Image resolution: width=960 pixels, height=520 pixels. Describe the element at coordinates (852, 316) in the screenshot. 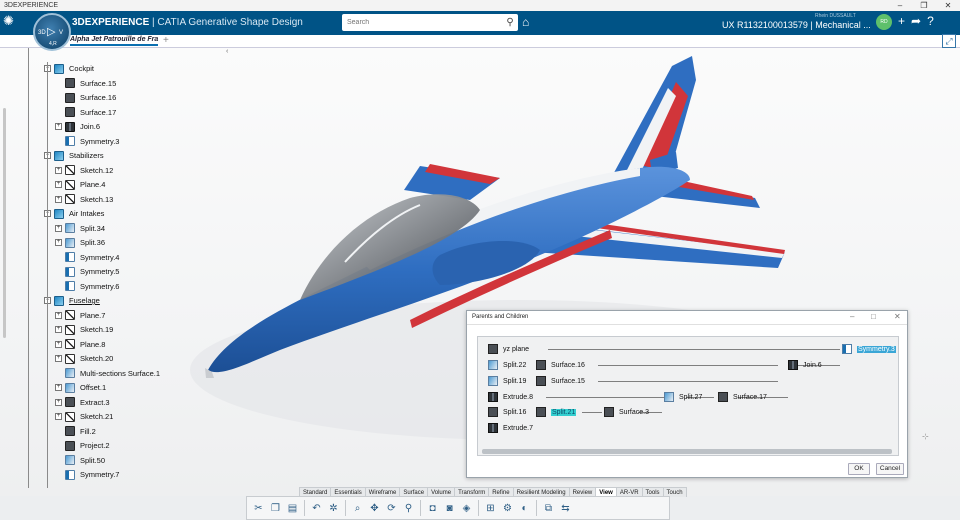

I see `dialog-minimize-button: –` at that location.